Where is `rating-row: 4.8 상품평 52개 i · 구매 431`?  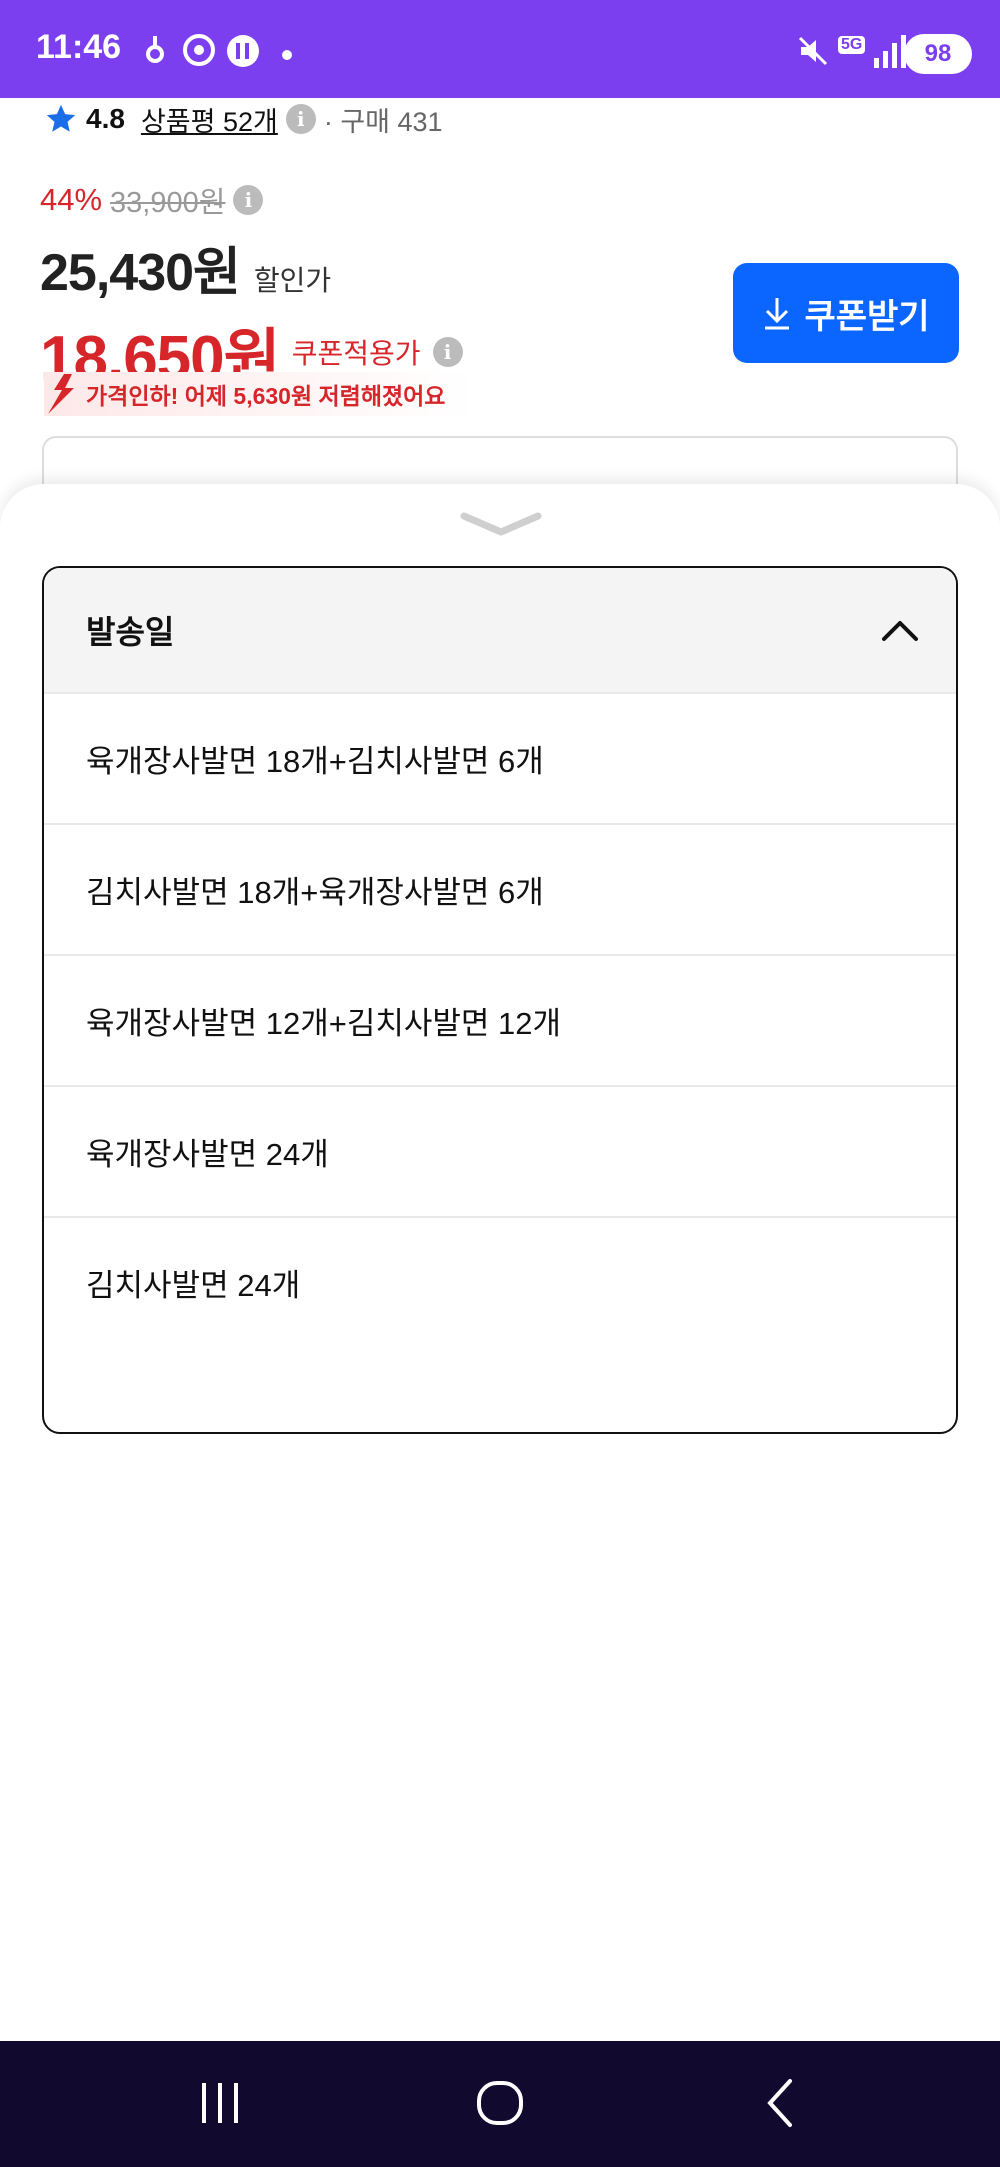 rating-row: 4.8 상품평 52개 i · 구매 431 is located at coordinates (243, 119).